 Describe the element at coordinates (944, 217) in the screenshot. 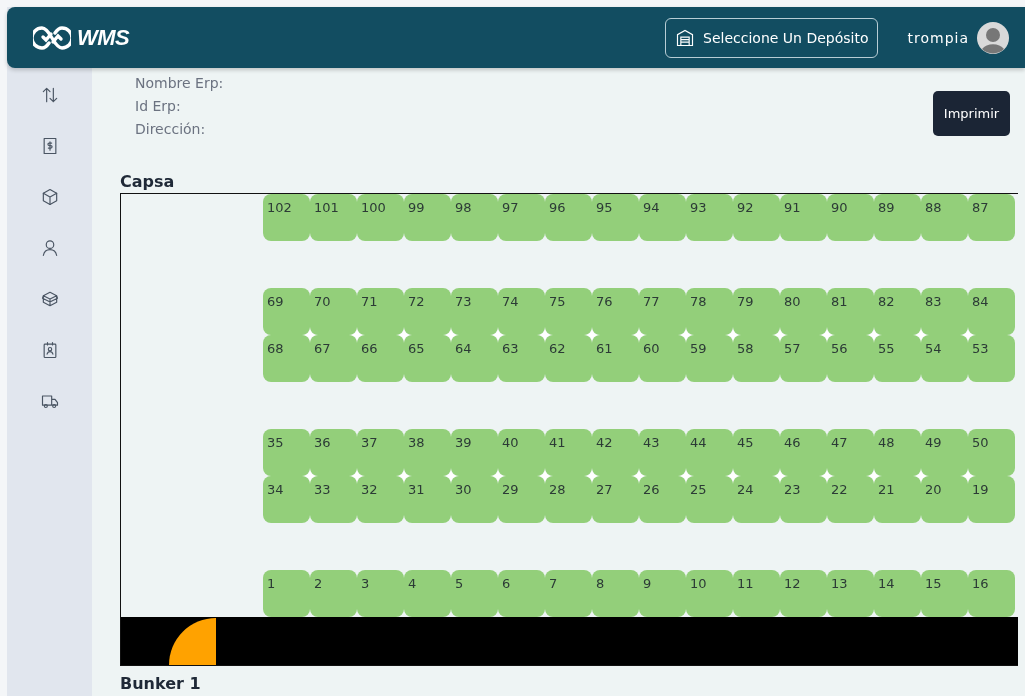

I see `rack-slot: 88` at that location.